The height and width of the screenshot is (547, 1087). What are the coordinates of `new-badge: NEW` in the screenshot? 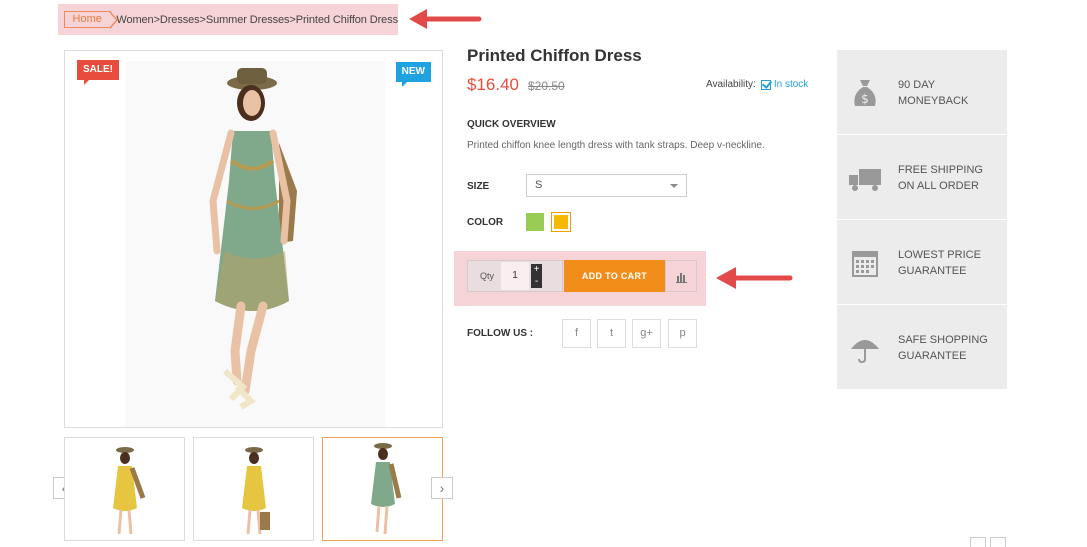 It's located at (413, 74).